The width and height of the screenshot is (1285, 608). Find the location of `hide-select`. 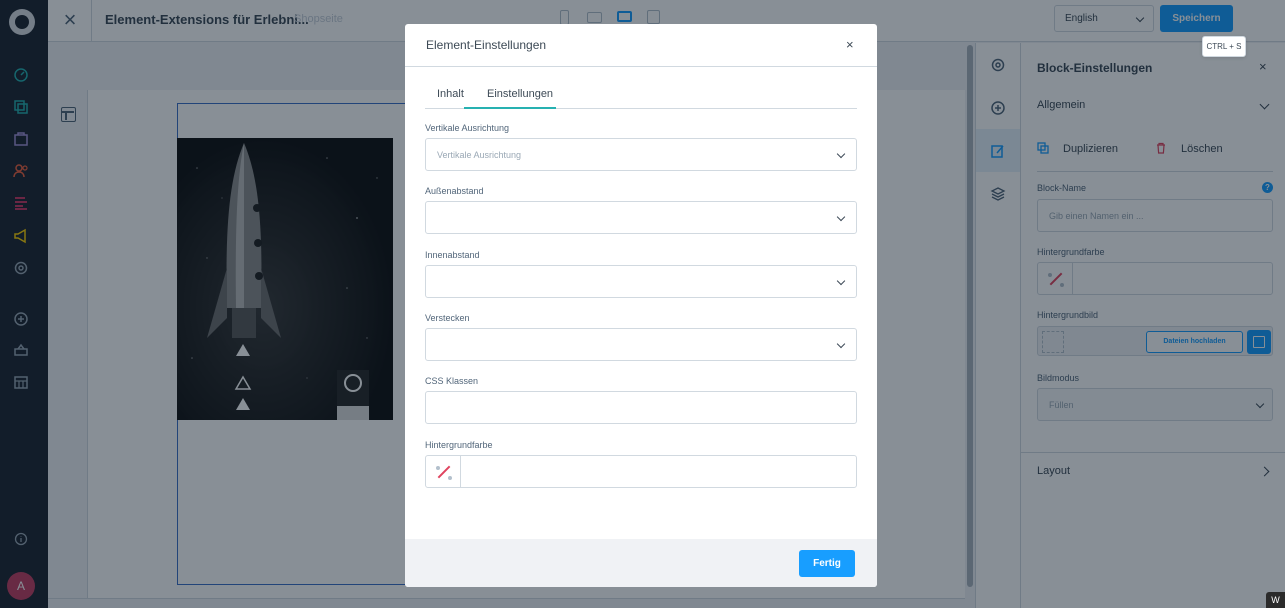

hide-select is located at coordinates (641, 344).